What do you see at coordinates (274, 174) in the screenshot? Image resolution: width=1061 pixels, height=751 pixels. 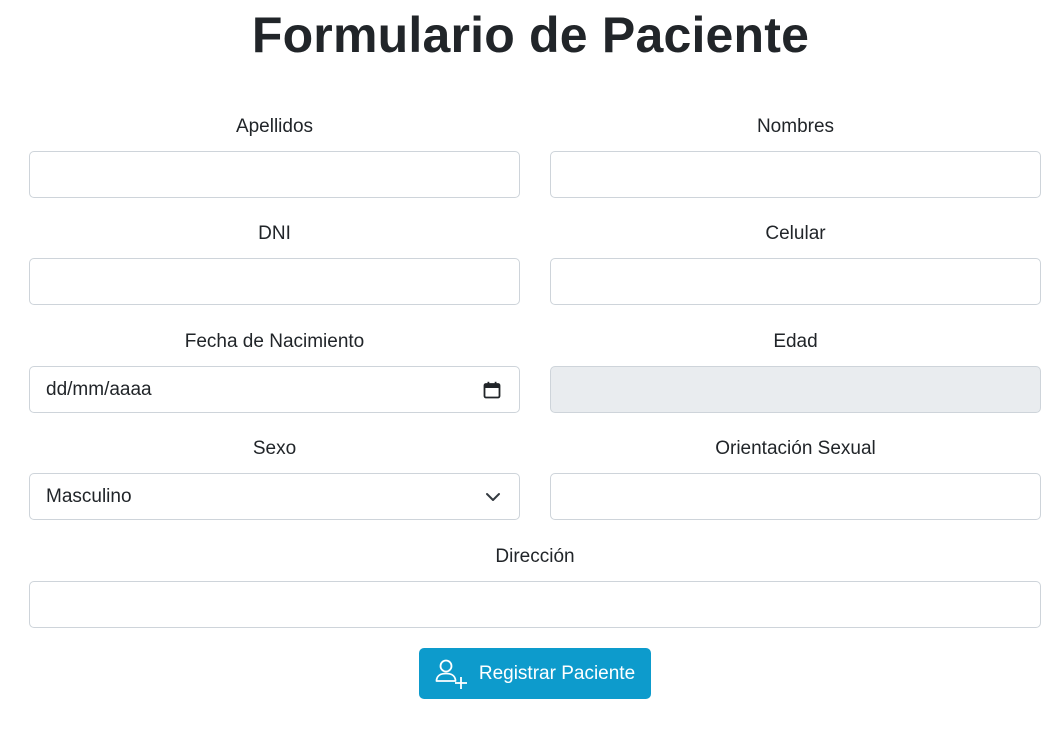 I see `apellidos-field` at bounding box center [274, 174].